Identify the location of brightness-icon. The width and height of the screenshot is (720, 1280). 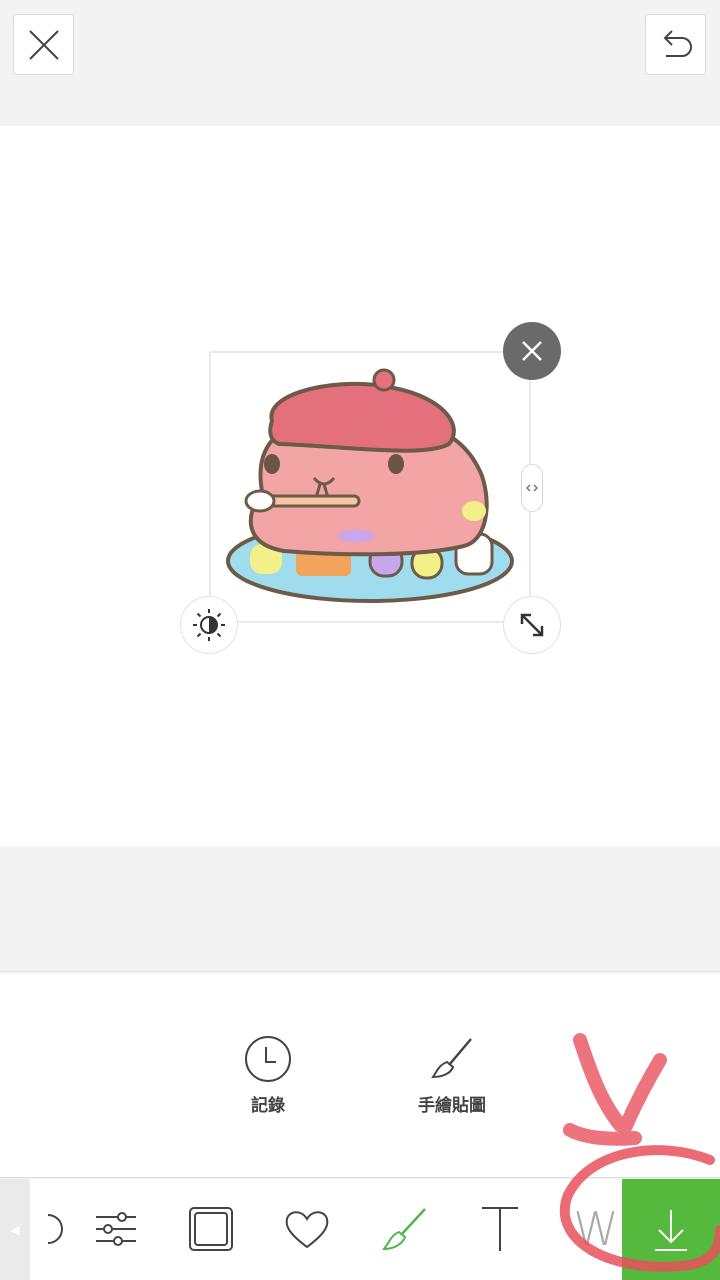
(209, 625).